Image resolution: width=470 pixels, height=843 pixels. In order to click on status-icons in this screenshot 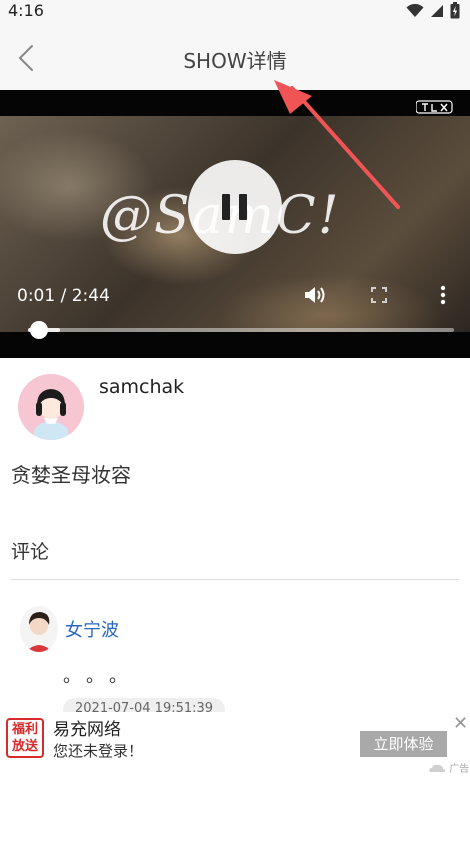, I will do `click(433, 12)`.